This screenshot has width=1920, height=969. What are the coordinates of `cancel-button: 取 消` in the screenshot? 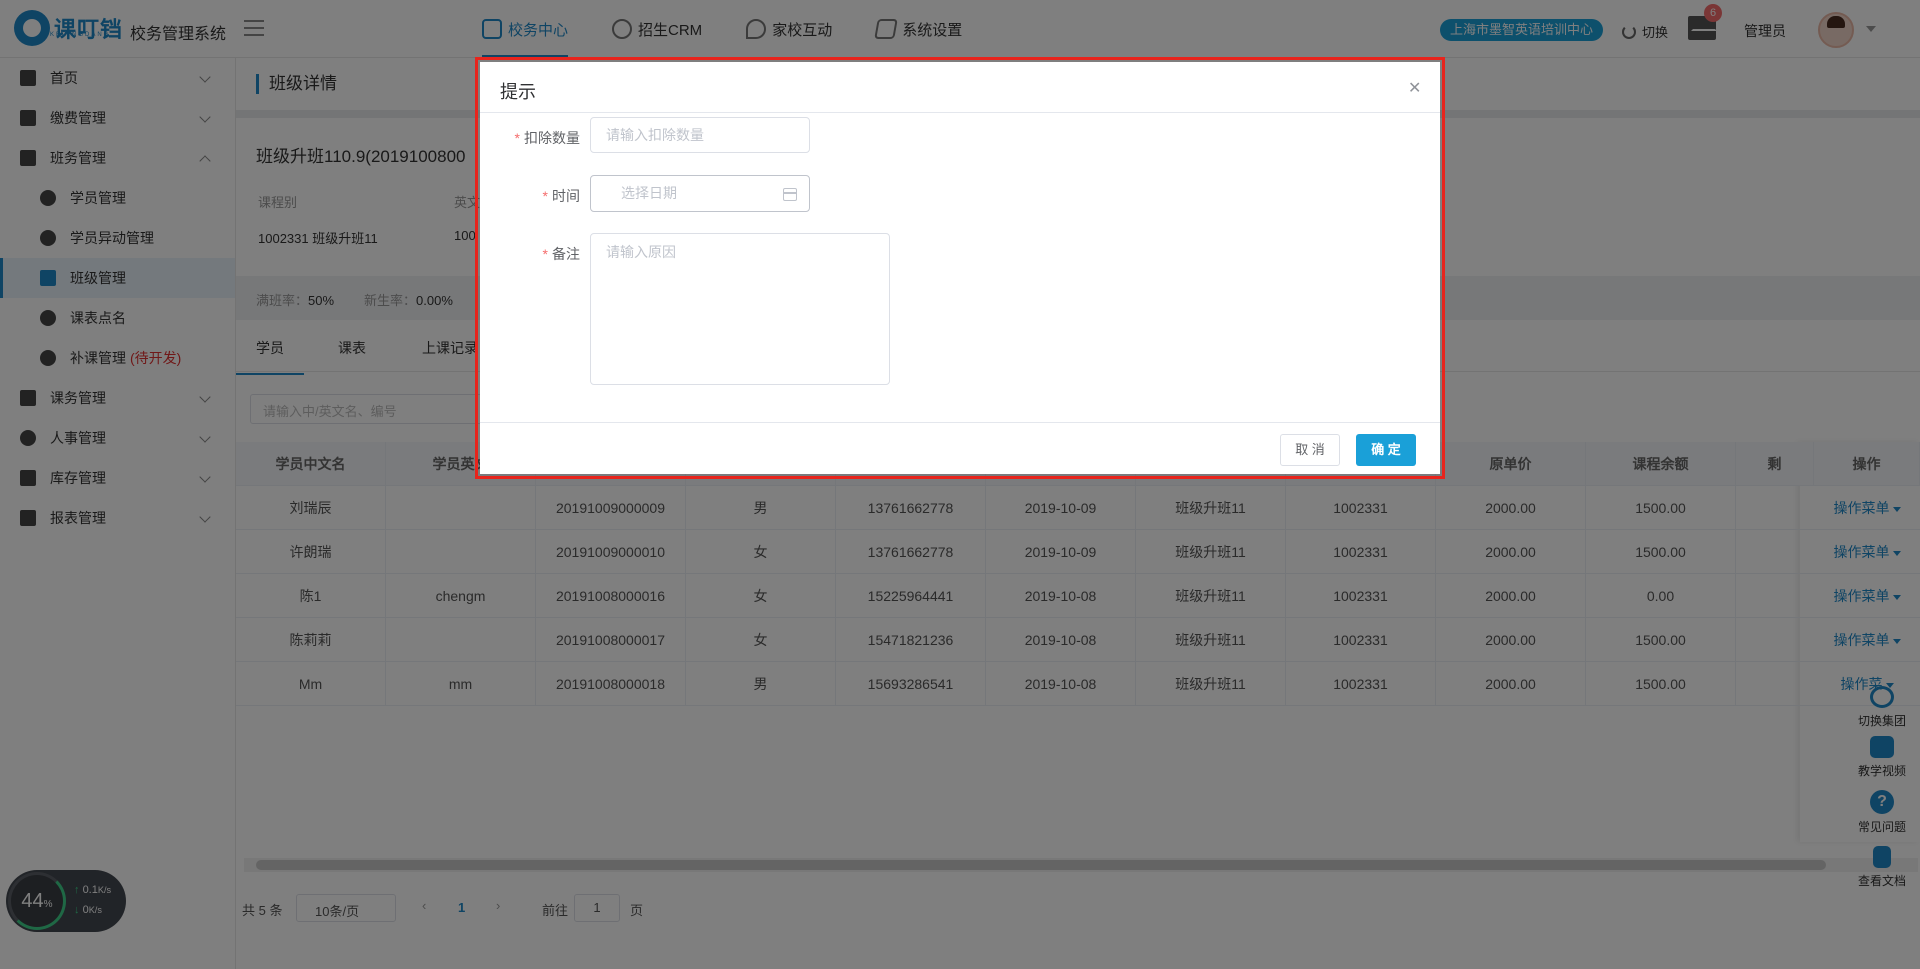 It's located at (1310, 450).